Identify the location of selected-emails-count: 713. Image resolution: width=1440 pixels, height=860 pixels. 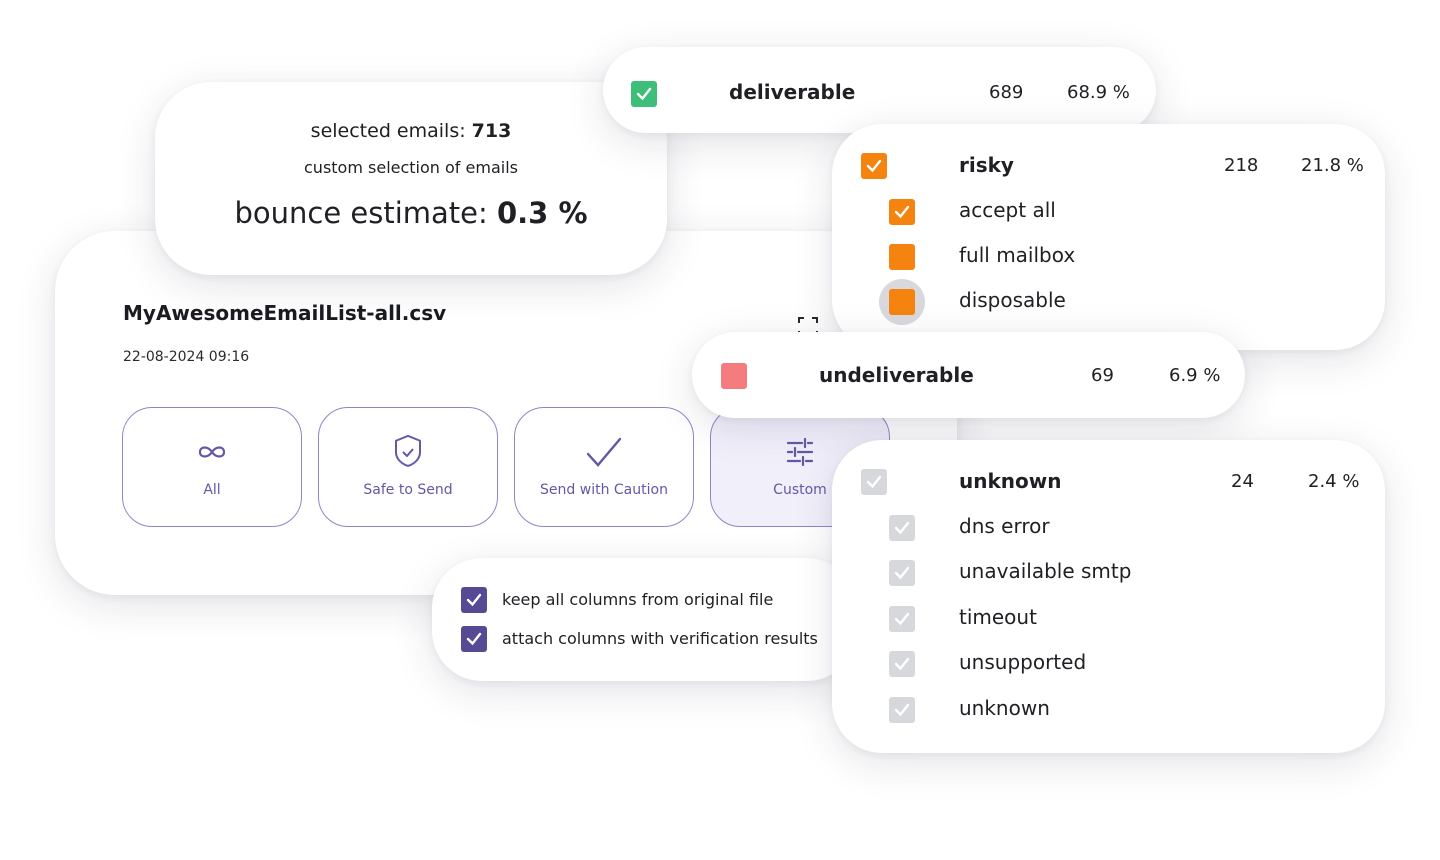
(491, 131).